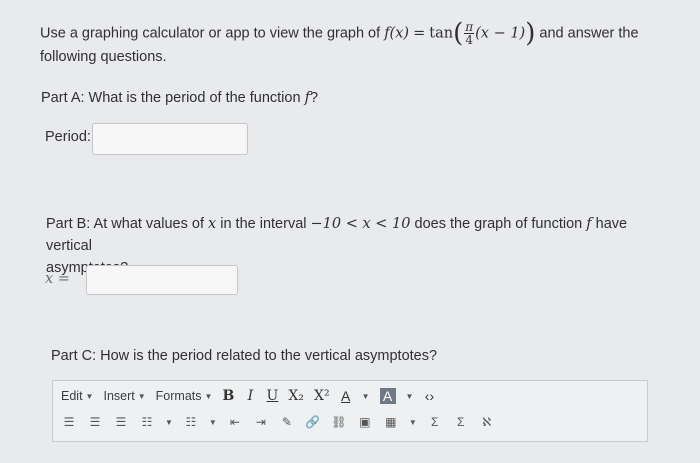  I want to click on menu-edit: Edit ▼, so click(77, 396).